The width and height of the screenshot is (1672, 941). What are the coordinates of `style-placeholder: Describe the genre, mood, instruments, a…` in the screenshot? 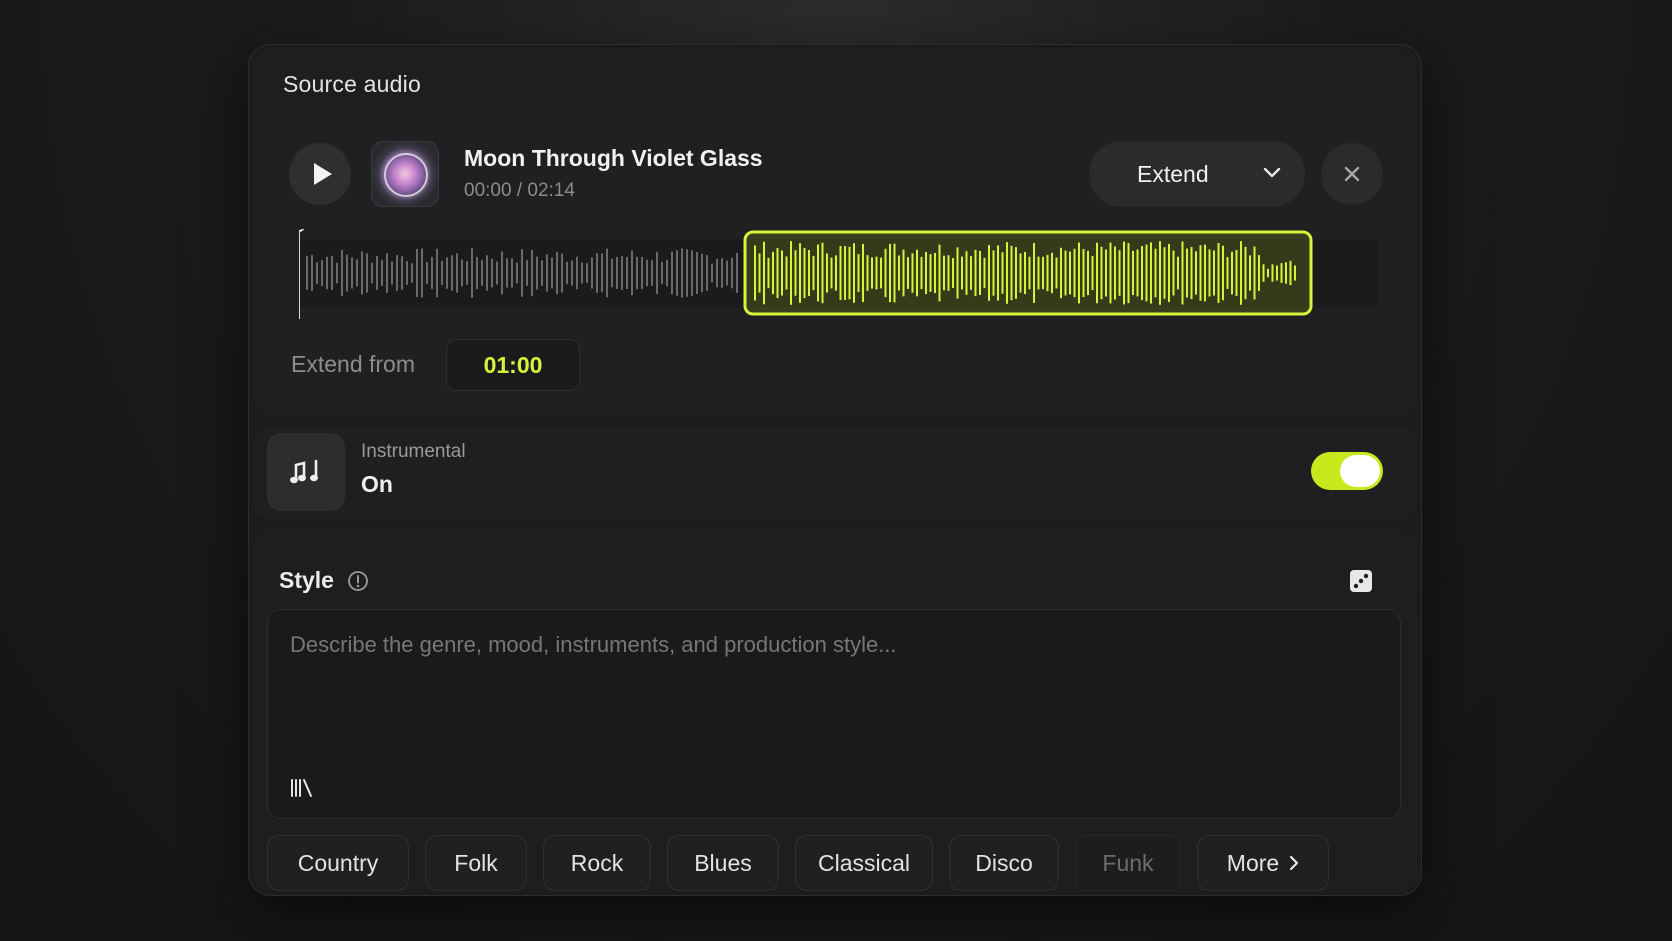 It's located at (593, 644).